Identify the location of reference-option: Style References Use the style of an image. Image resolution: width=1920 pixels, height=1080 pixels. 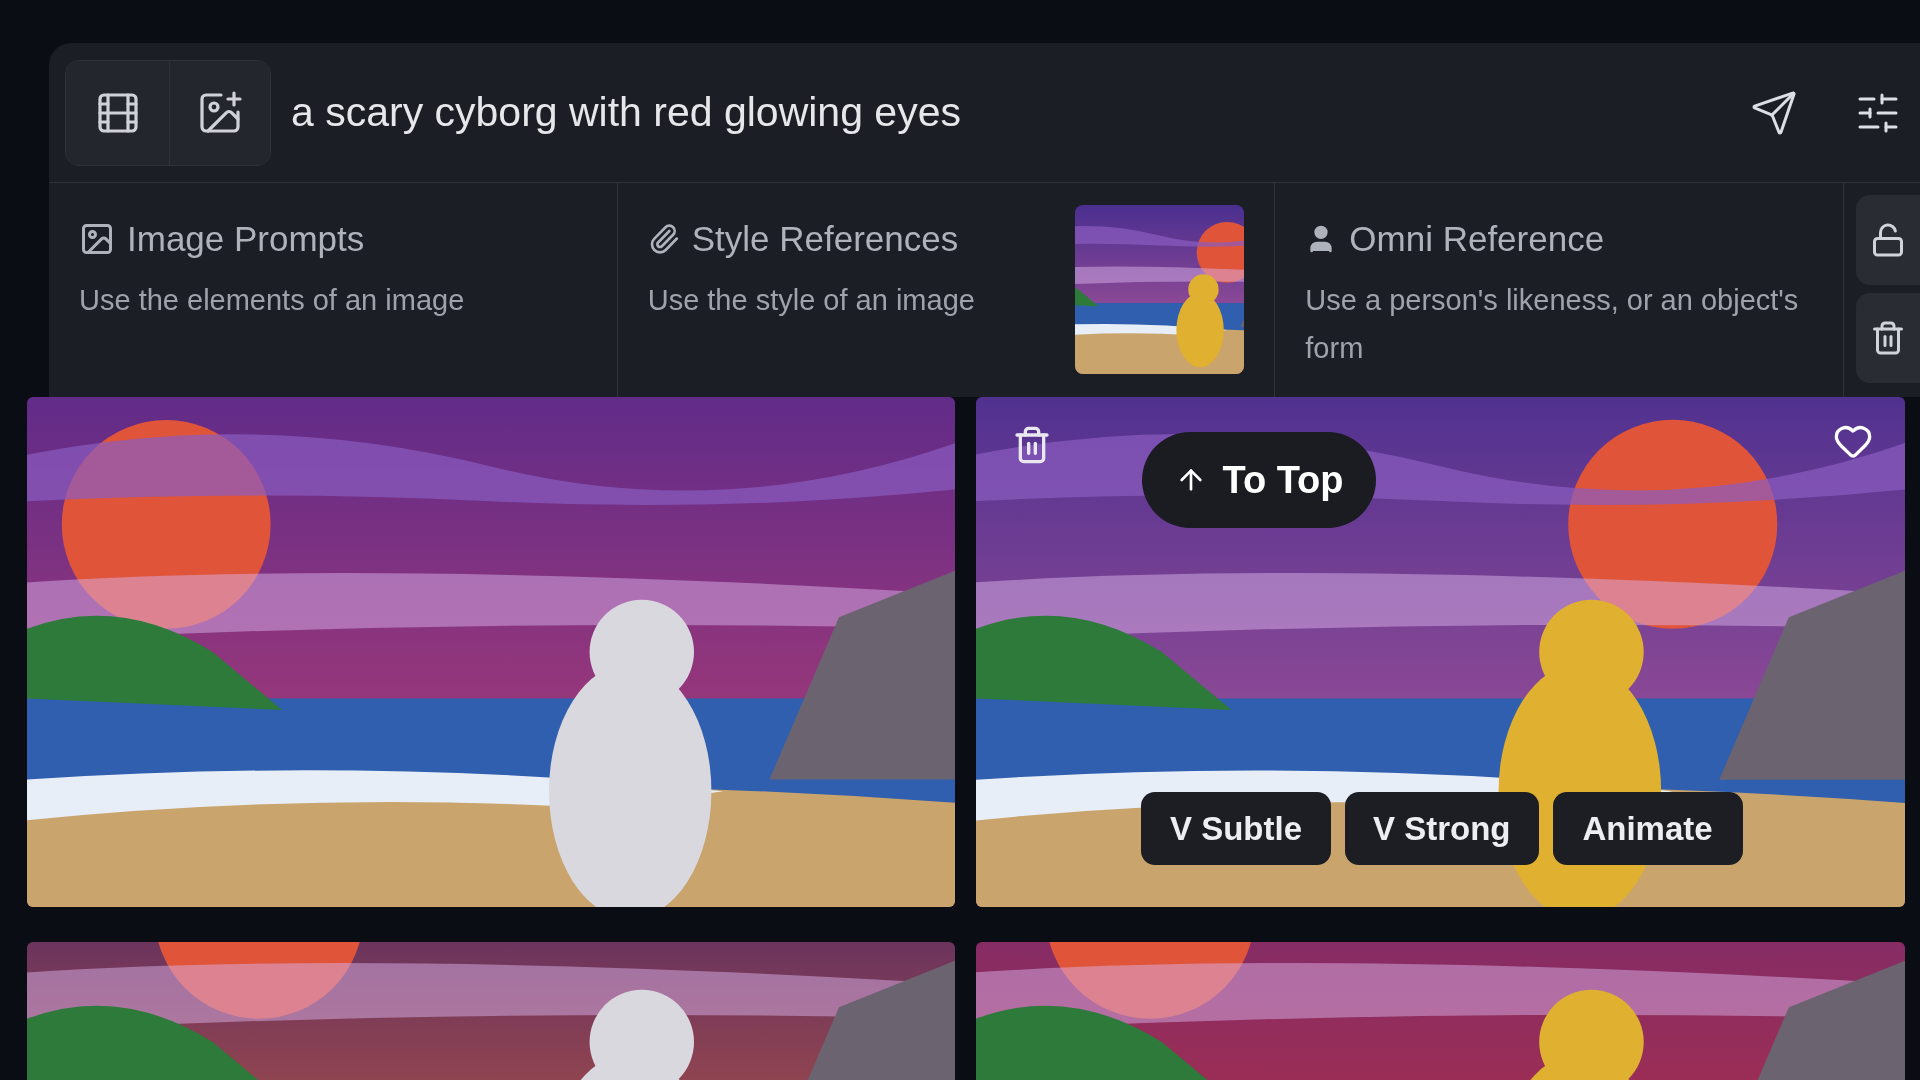
(946, 290).